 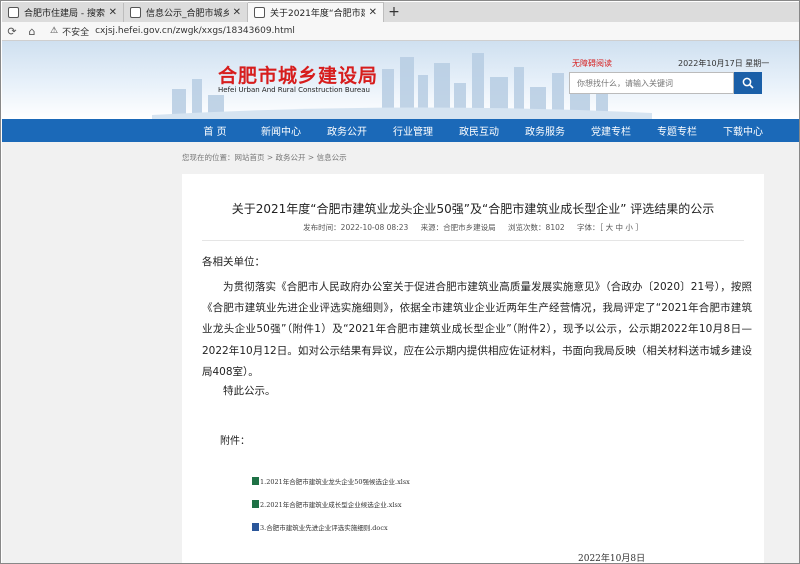 I want to click on nav-industry: 行业管理, so click(x=413, y=130).